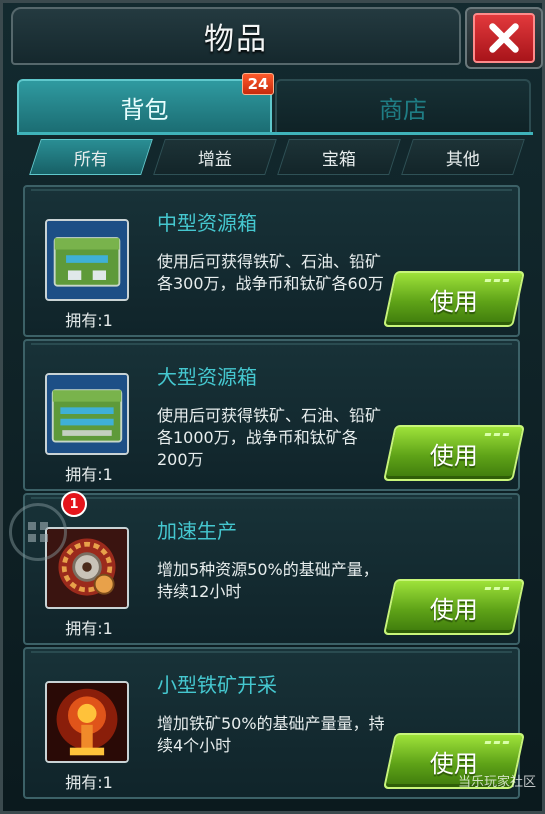 The image size is (545, 814). I want to click on backpack-count-badge: 24, so click(258, 84).